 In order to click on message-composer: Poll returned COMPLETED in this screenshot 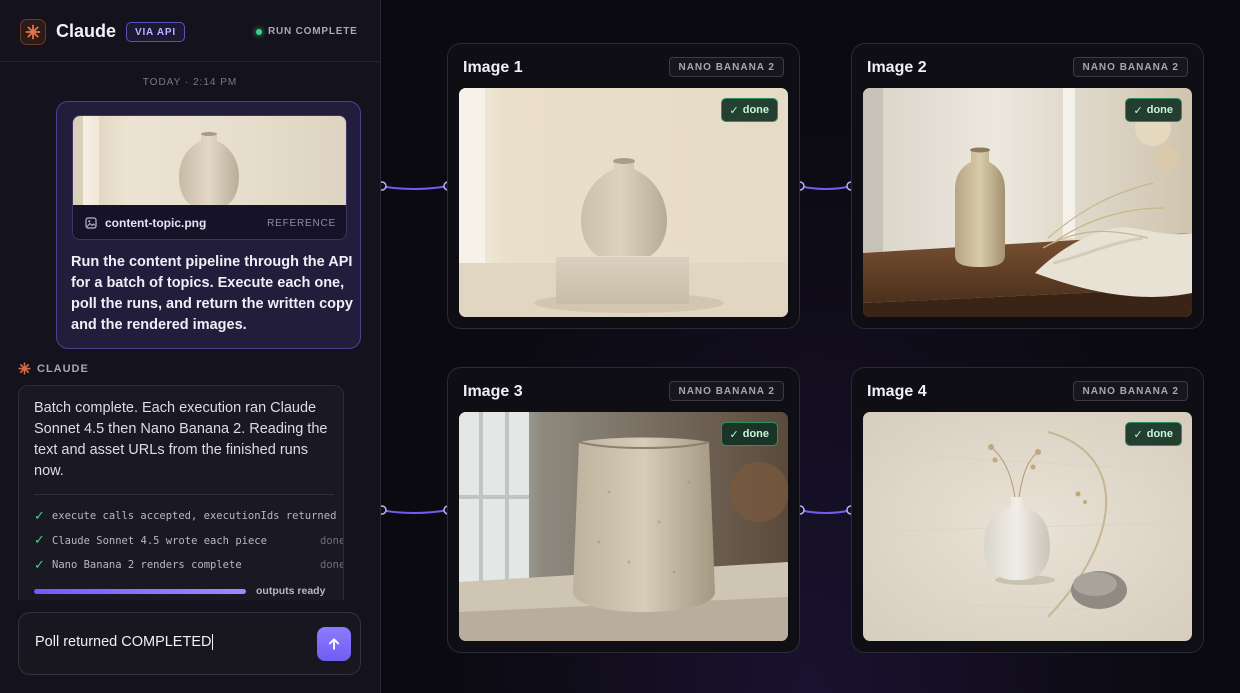, I will do `click(189, 643)`.